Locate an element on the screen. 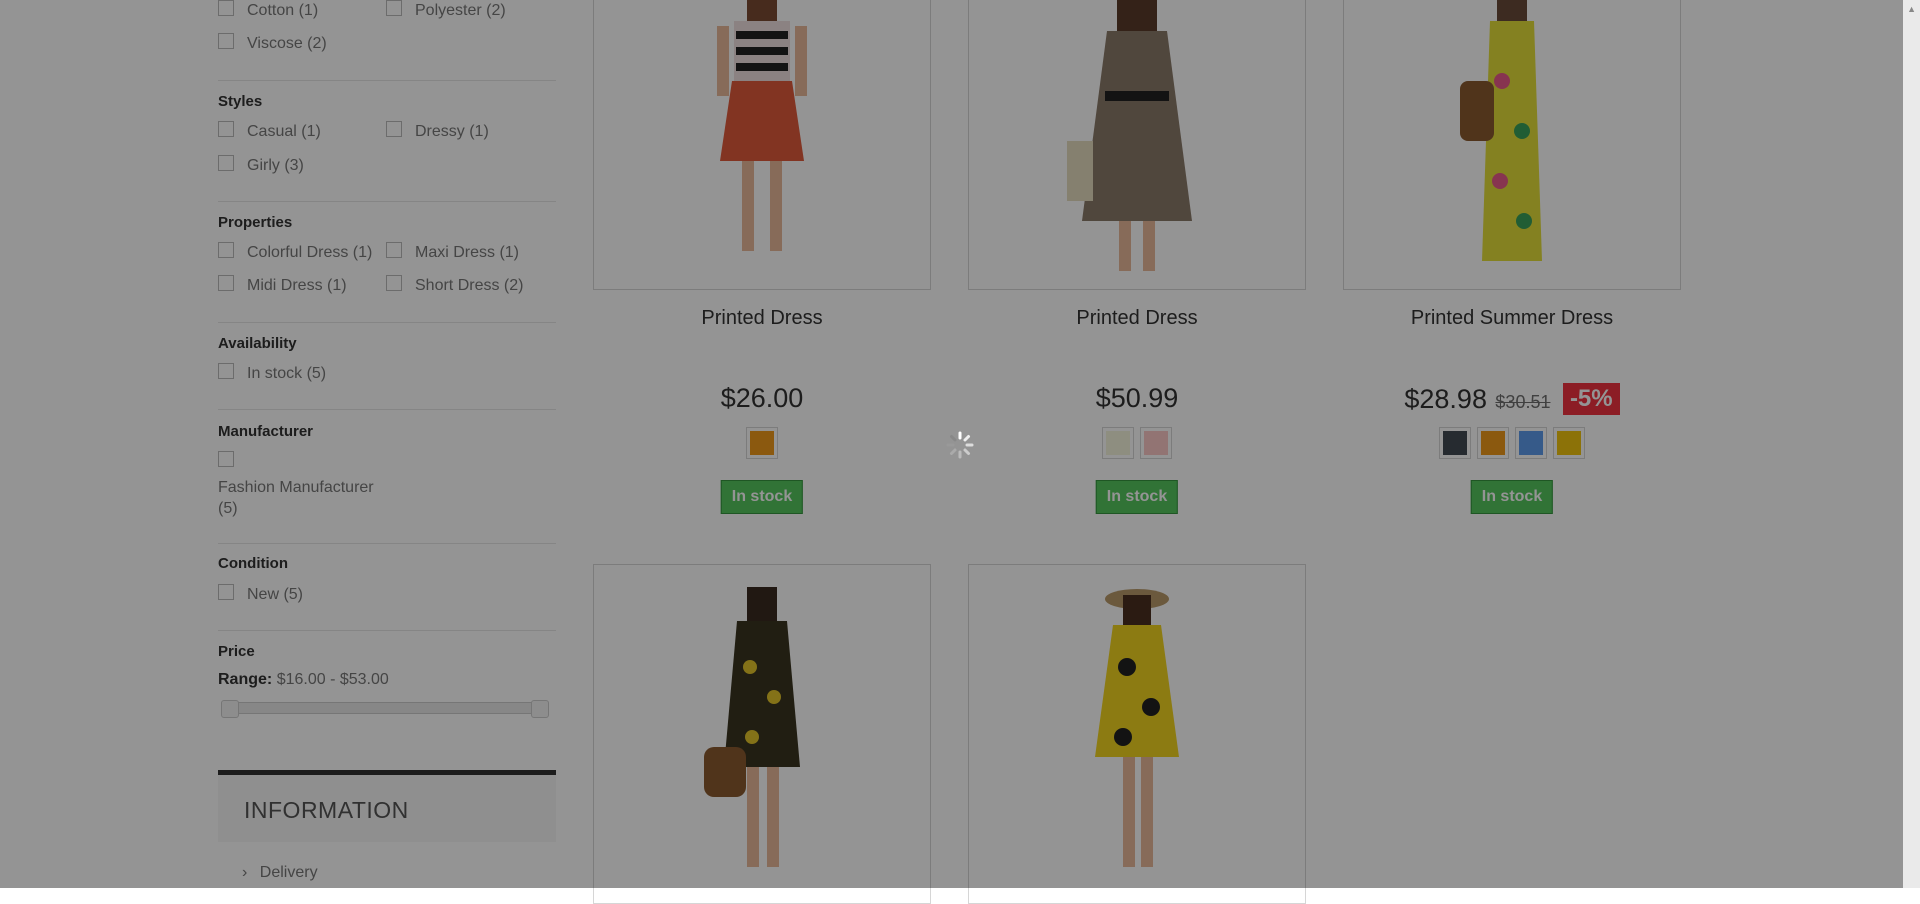 The width and height of the screenshot is (1920, 904). vertical-scrollbar: ▲ is located at coordinates (1911, 444).